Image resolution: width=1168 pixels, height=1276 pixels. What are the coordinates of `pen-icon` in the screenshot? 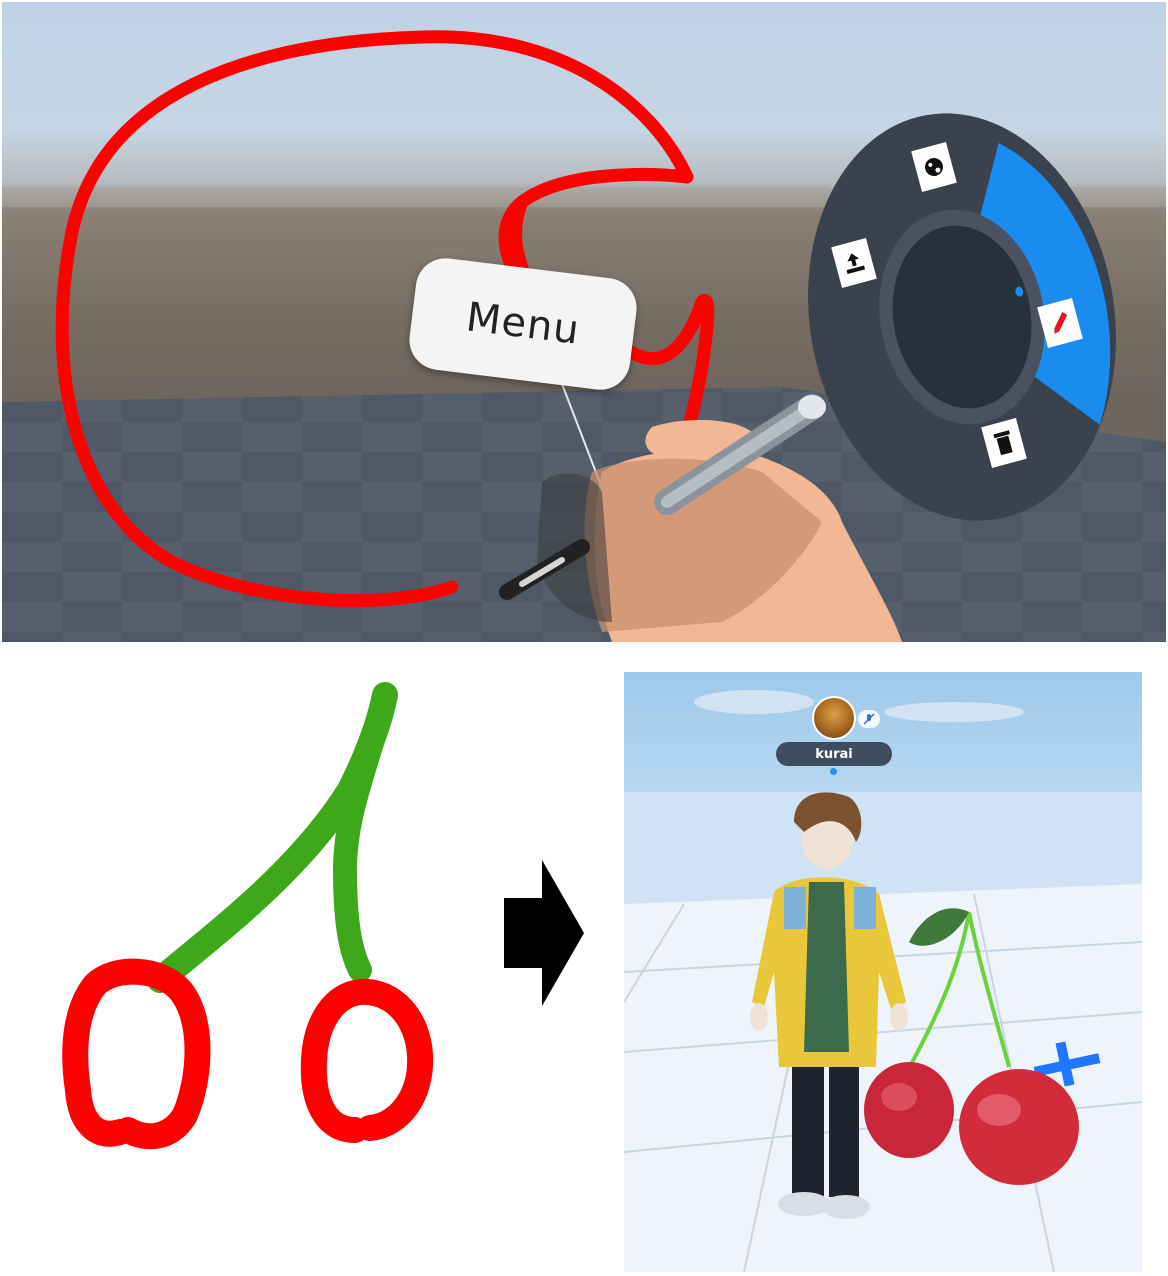 It's located at (1061, 323).